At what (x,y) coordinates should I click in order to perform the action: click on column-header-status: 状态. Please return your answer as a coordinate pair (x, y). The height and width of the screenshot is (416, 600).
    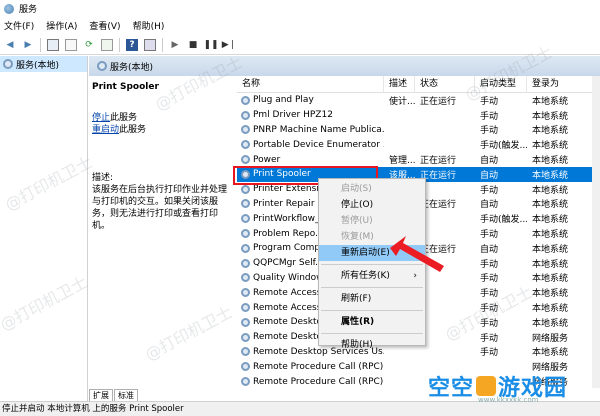
    Looking at the image, I should click on (445, 84).